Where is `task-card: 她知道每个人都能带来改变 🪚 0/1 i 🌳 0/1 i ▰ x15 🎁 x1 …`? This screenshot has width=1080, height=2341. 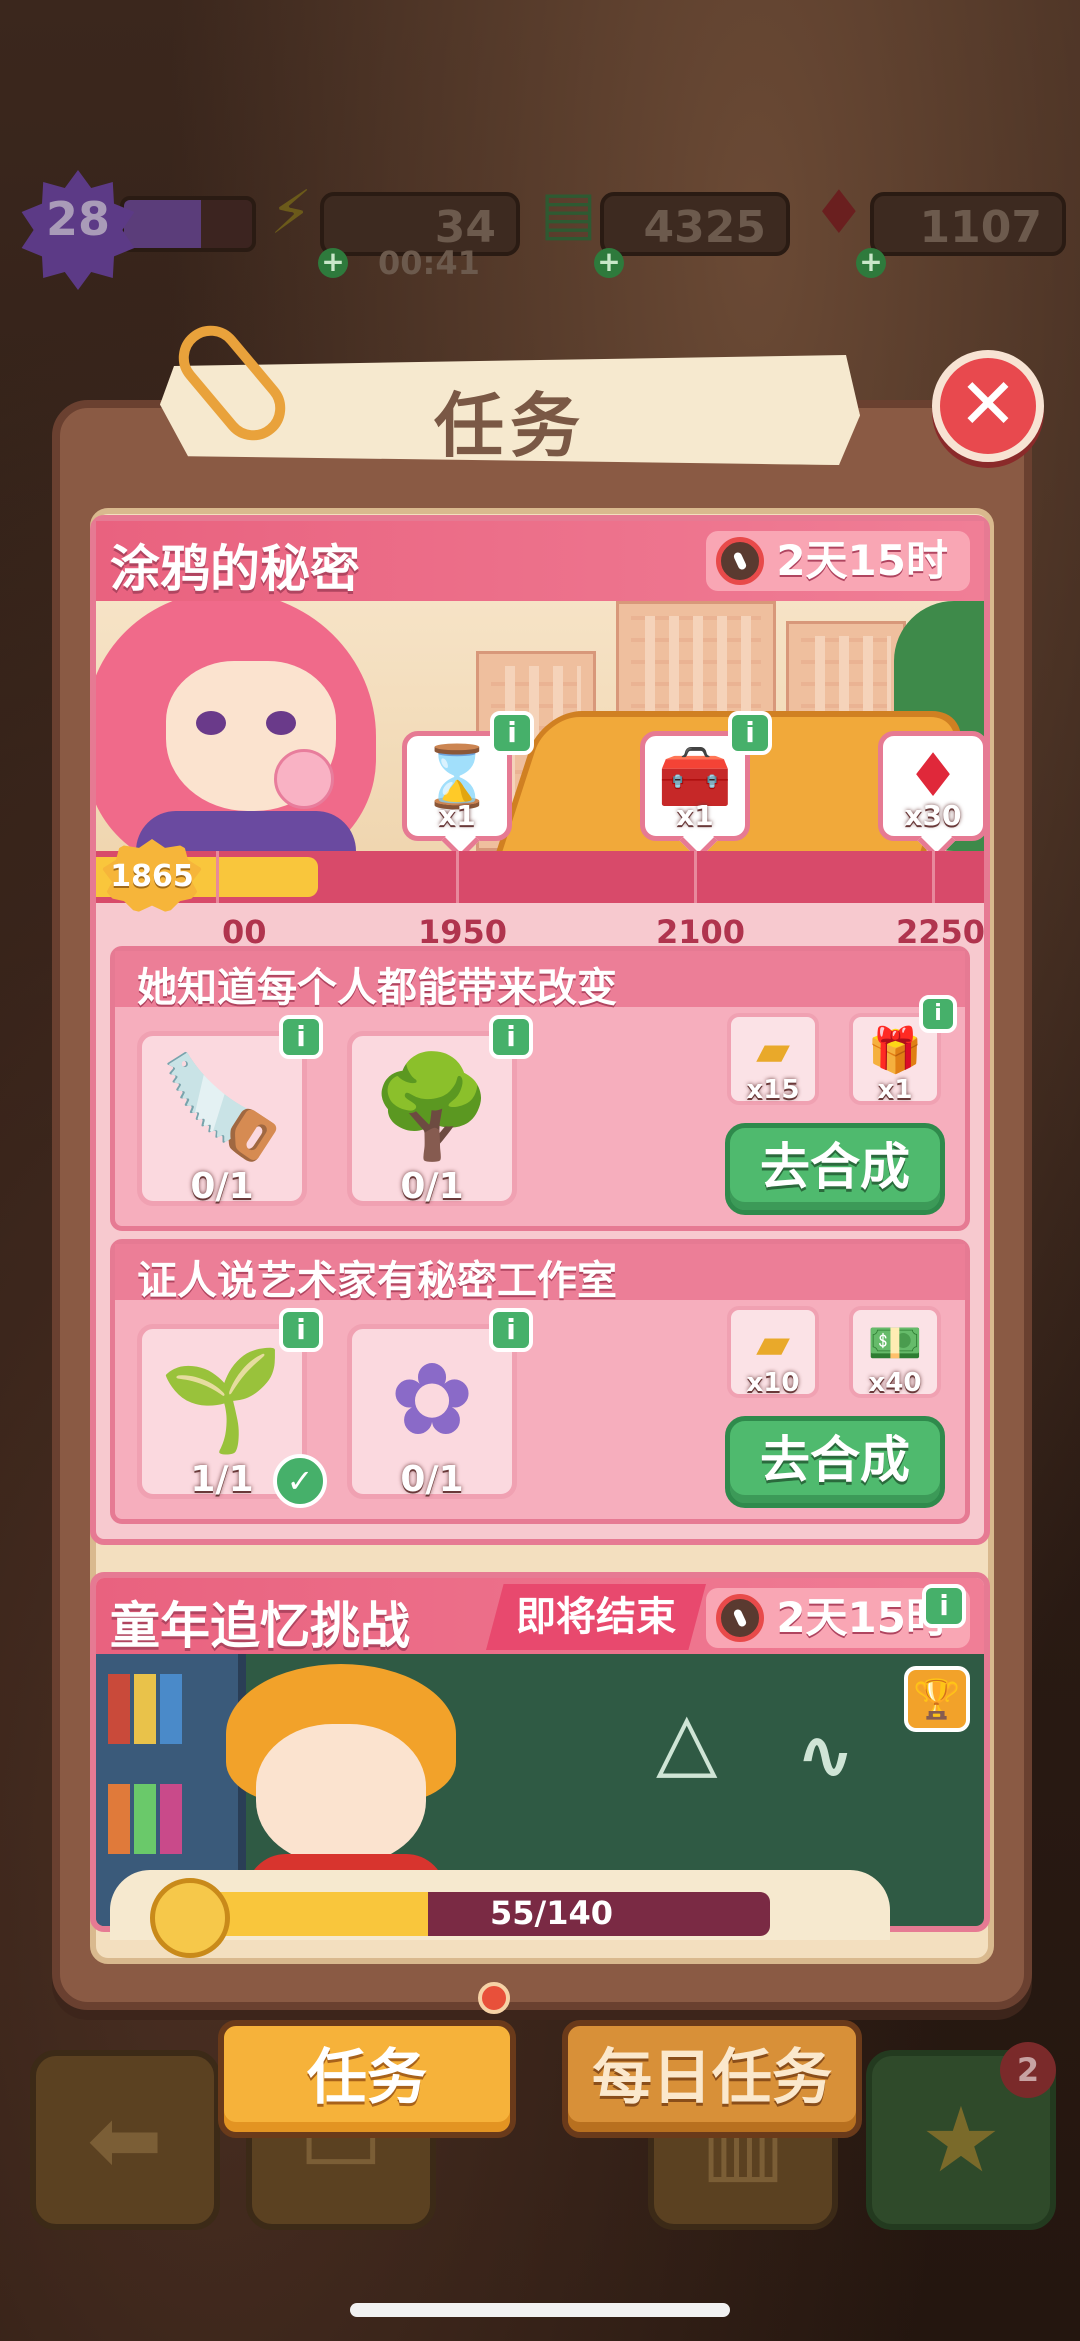 task-card: 她知道每个人都能带来改变 🪚 0/1 i 🌳 0/1 i ▰ x15 🎁 x1 … is located at coordinates (540, 1088).